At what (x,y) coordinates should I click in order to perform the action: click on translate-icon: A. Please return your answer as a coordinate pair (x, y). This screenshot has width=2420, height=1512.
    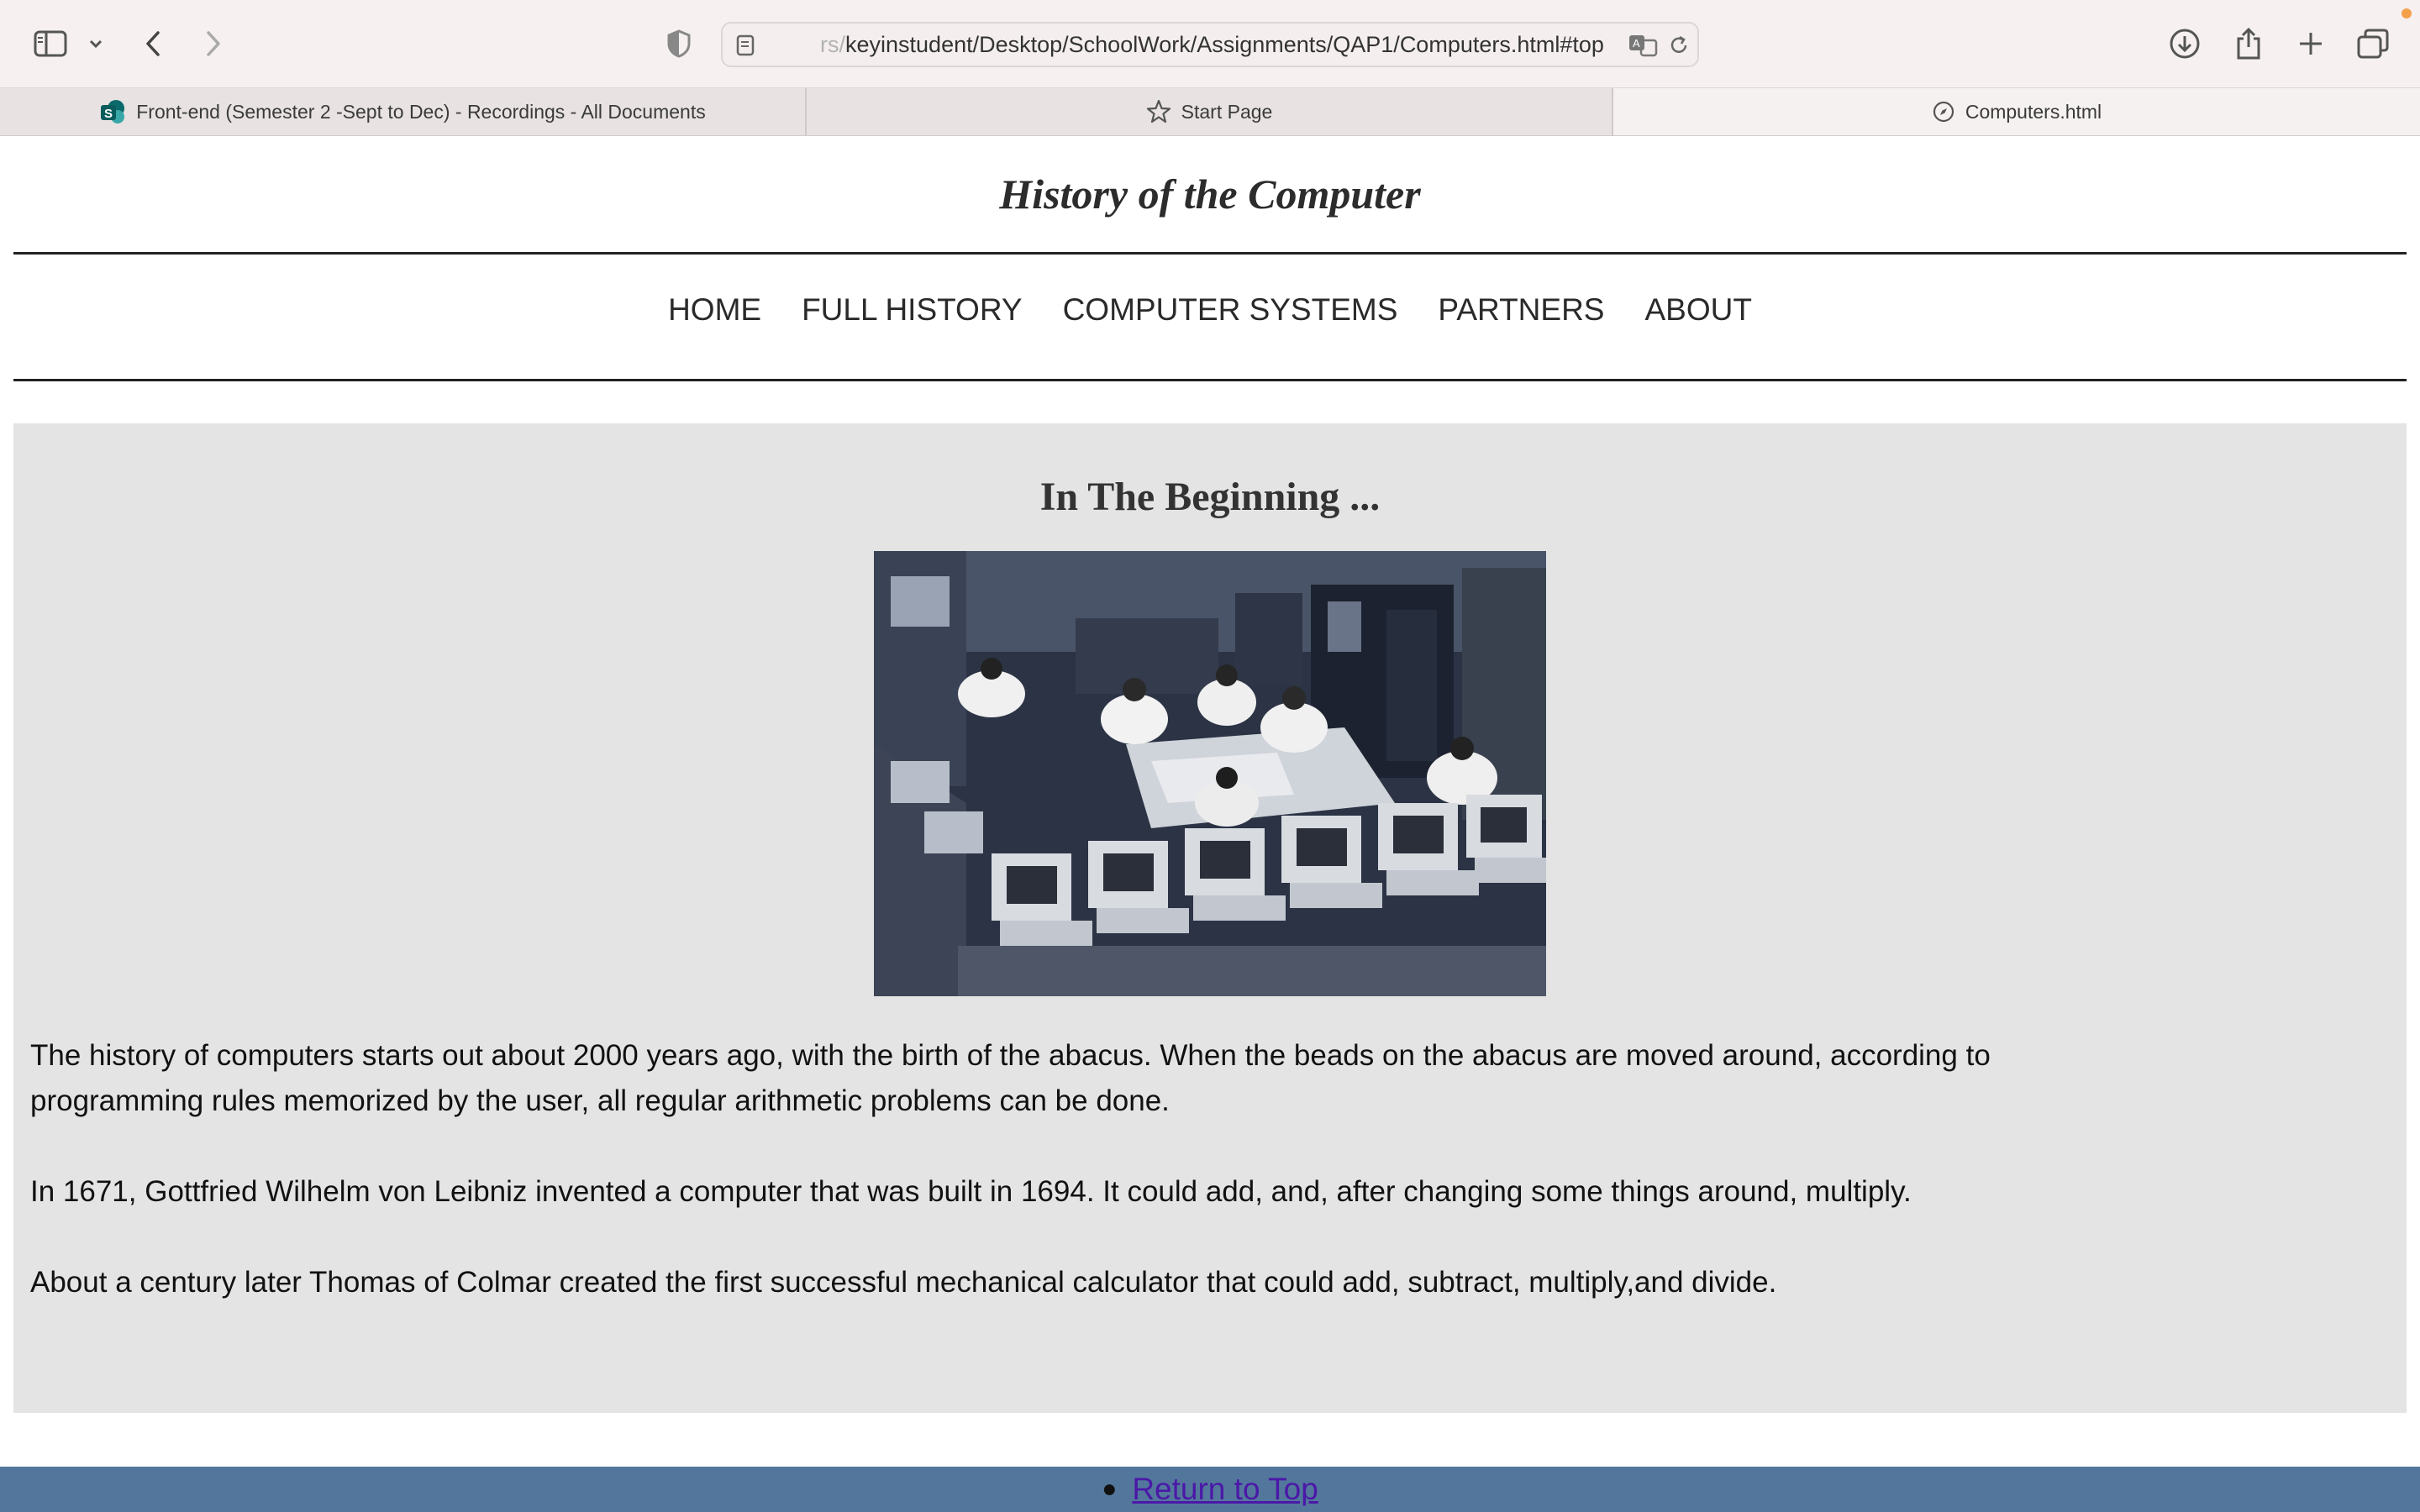
    Looking at the image, I should click on (1644, 45).